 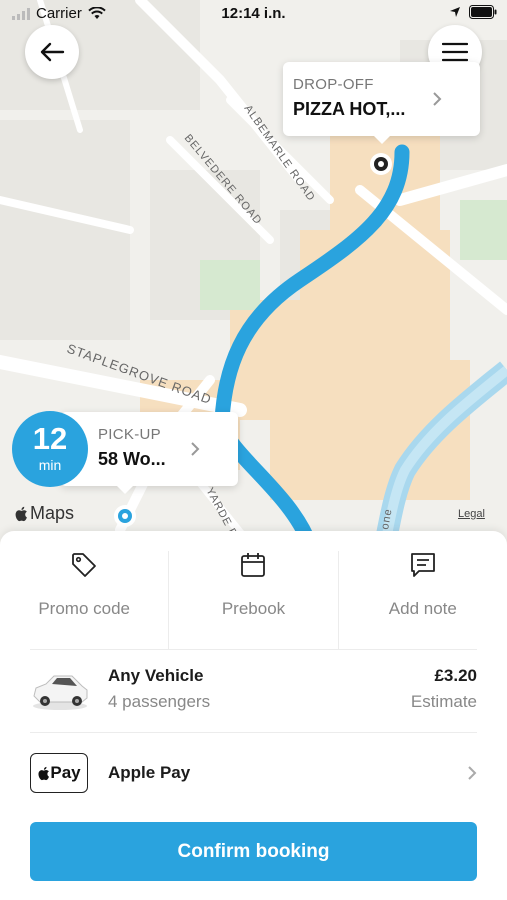 What do you see at coordinates (455, 675) in the screenshot?
I see `vehicle-price: £3.20` at bounding box center [455, 675].